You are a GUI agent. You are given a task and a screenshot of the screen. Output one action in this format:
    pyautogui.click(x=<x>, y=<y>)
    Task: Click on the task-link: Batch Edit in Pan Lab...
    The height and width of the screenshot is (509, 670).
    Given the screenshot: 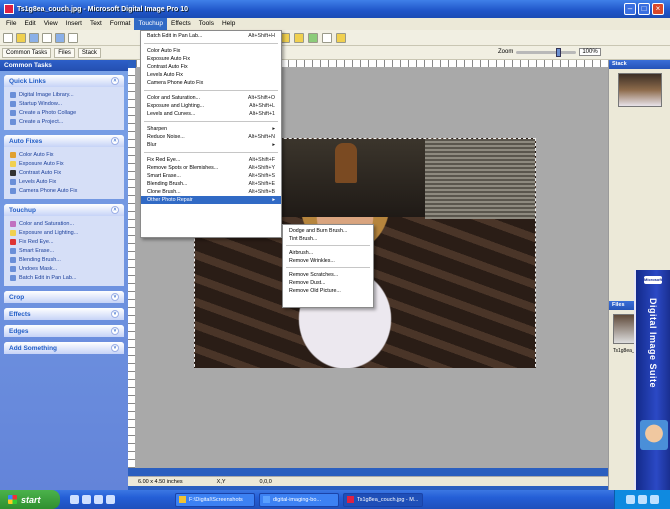 What is the action you would take?
    pyautogui.click(x=65, y=277)
    